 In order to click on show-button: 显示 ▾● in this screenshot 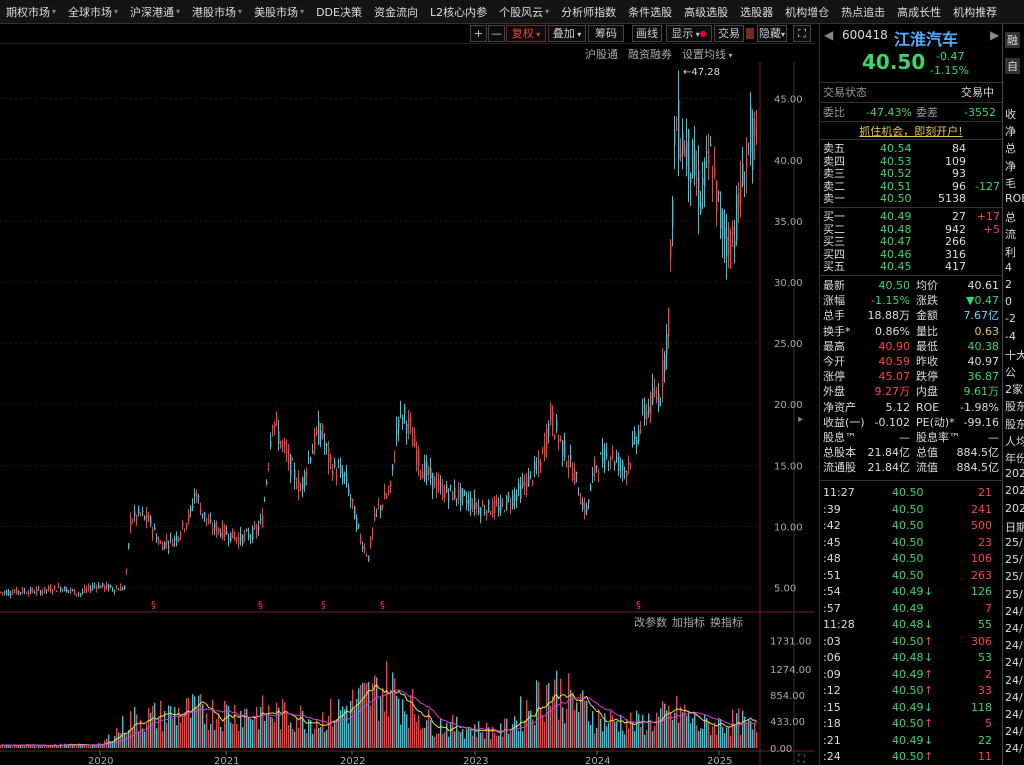, I will do `click(689, 33)`.